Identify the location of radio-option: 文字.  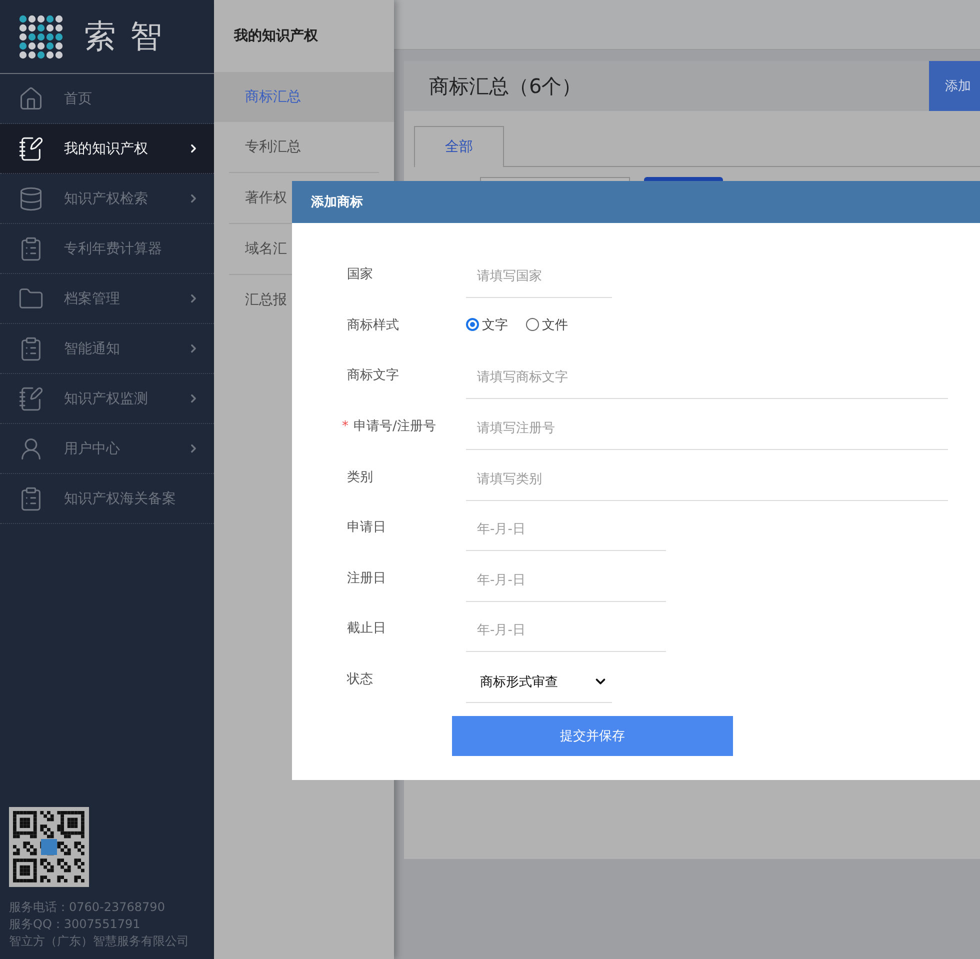
(487, 325).